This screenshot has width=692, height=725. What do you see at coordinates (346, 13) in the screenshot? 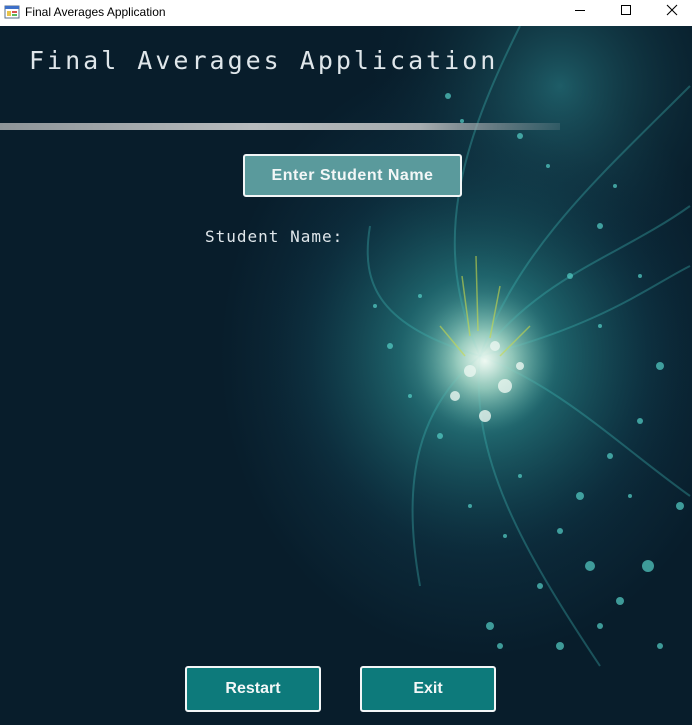
I see `title-bar: Final Averages Application` at bounding box center [346, 13].